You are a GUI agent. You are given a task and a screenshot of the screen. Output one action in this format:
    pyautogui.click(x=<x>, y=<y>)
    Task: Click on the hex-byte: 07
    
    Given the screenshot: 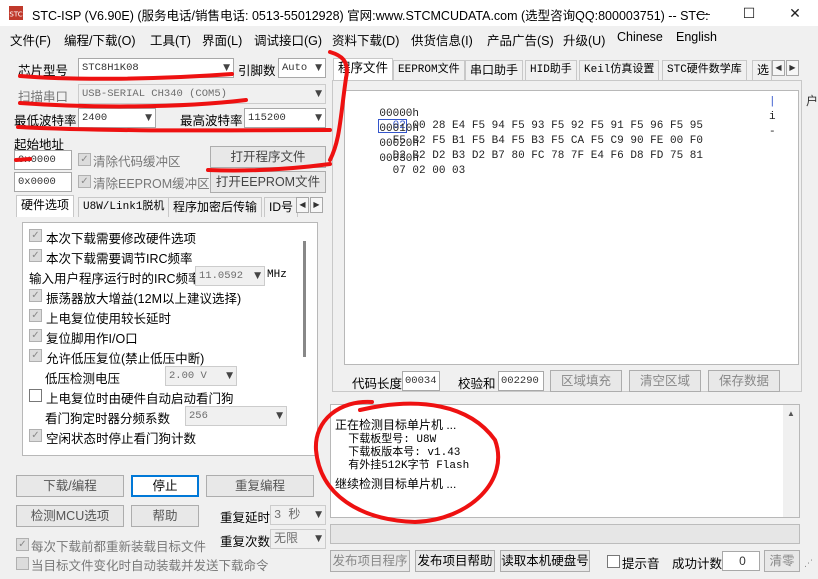 What is the action you would take?
    pyautogui.click(x=392, y=171)
    